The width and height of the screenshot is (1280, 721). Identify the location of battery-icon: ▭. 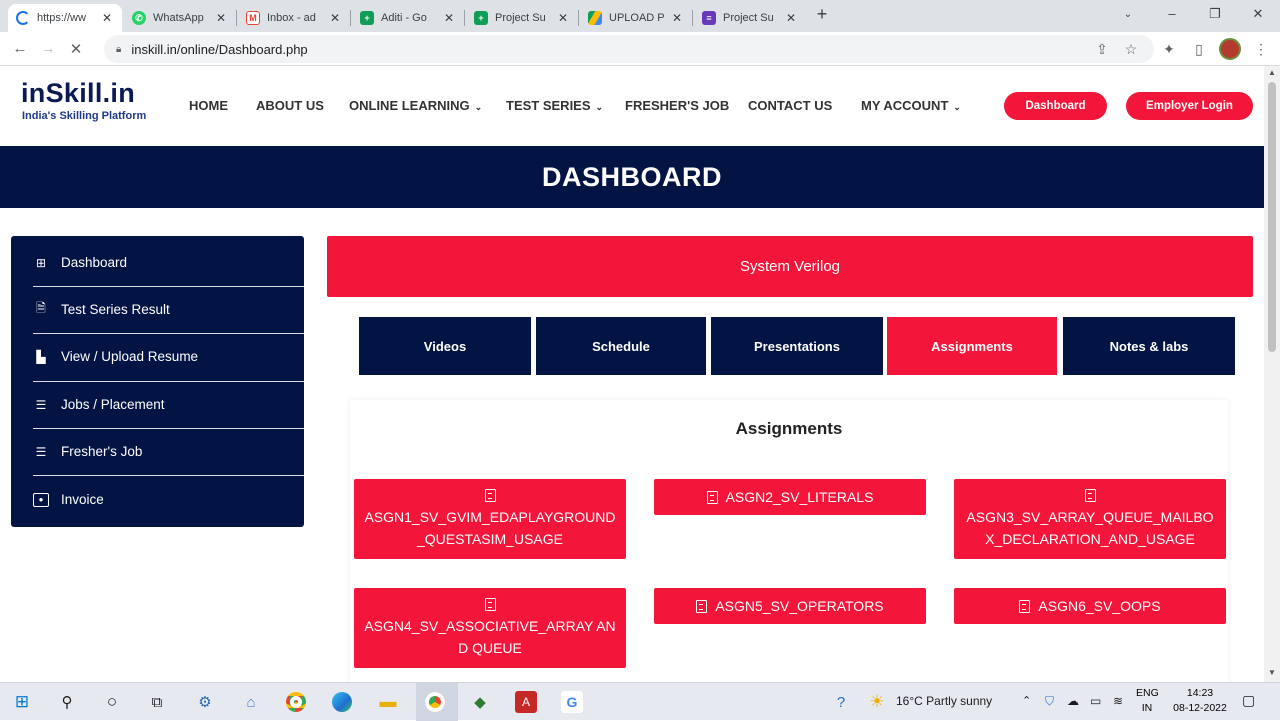
(1095, 701).